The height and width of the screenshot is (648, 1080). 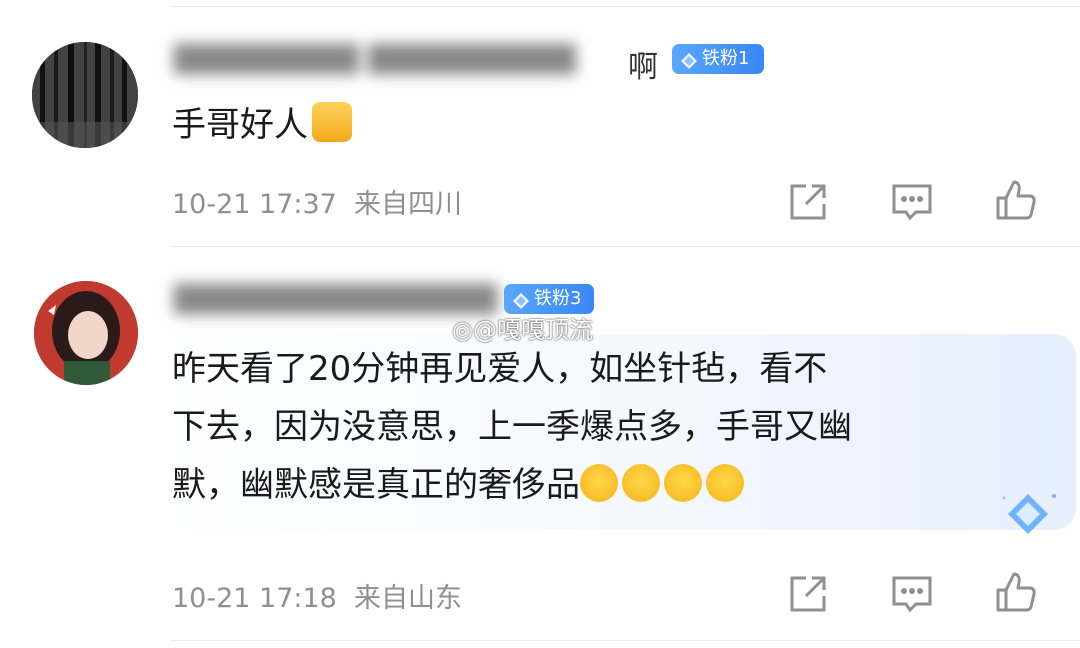 I want to click on diamond-decoration-icon, so click(x=1030, y=514).